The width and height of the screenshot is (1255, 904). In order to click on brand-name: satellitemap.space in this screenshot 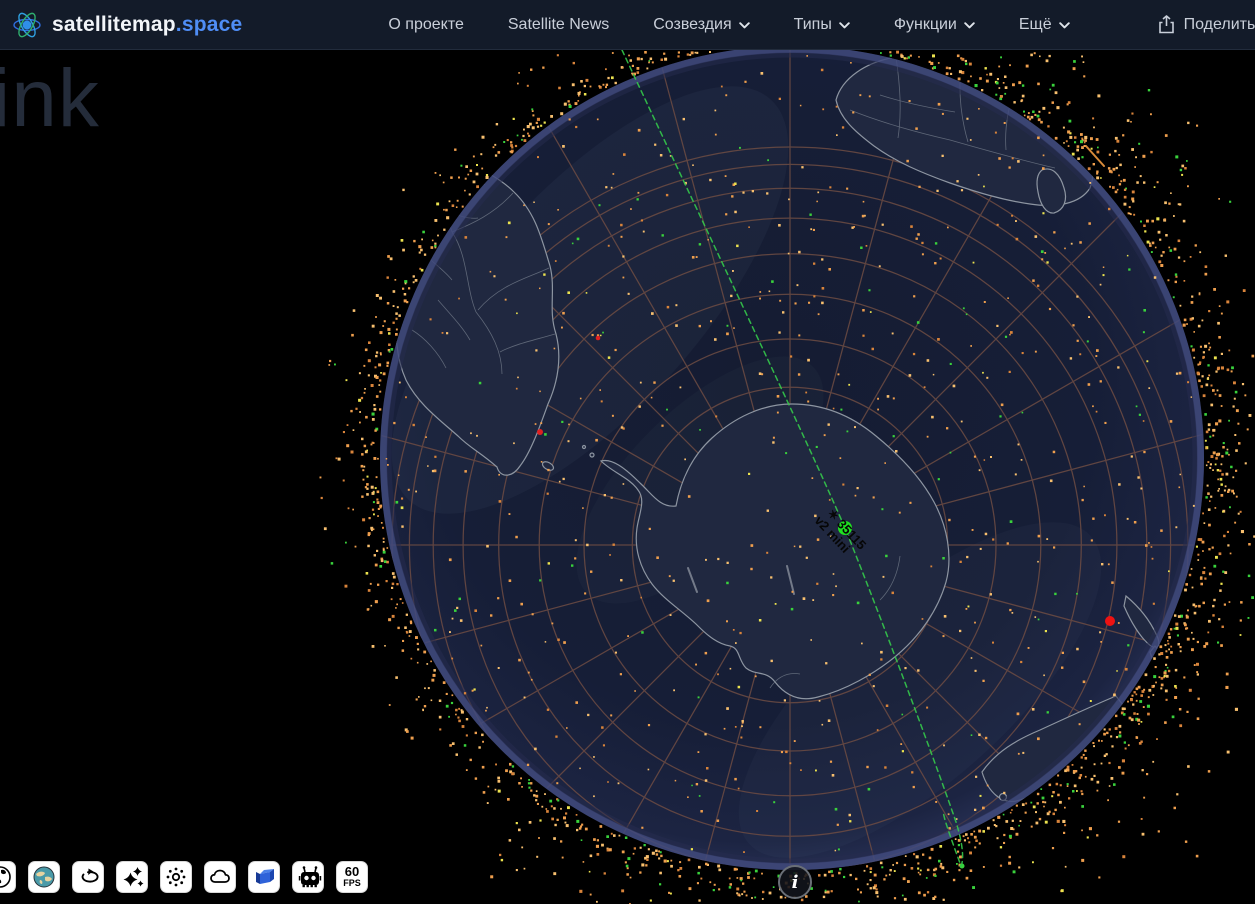, I will do `click(147, 24)`.